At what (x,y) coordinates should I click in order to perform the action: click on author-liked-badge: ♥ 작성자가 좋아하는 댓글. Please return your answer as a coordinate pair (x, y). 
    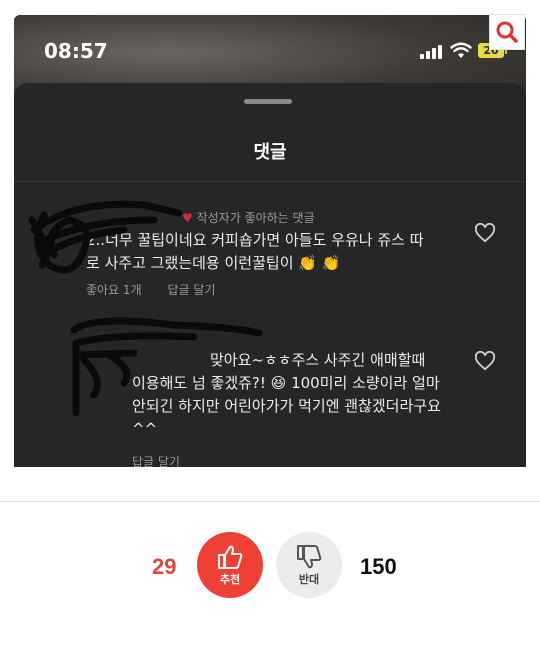
    Looking at the image, I should click on (248, 218).